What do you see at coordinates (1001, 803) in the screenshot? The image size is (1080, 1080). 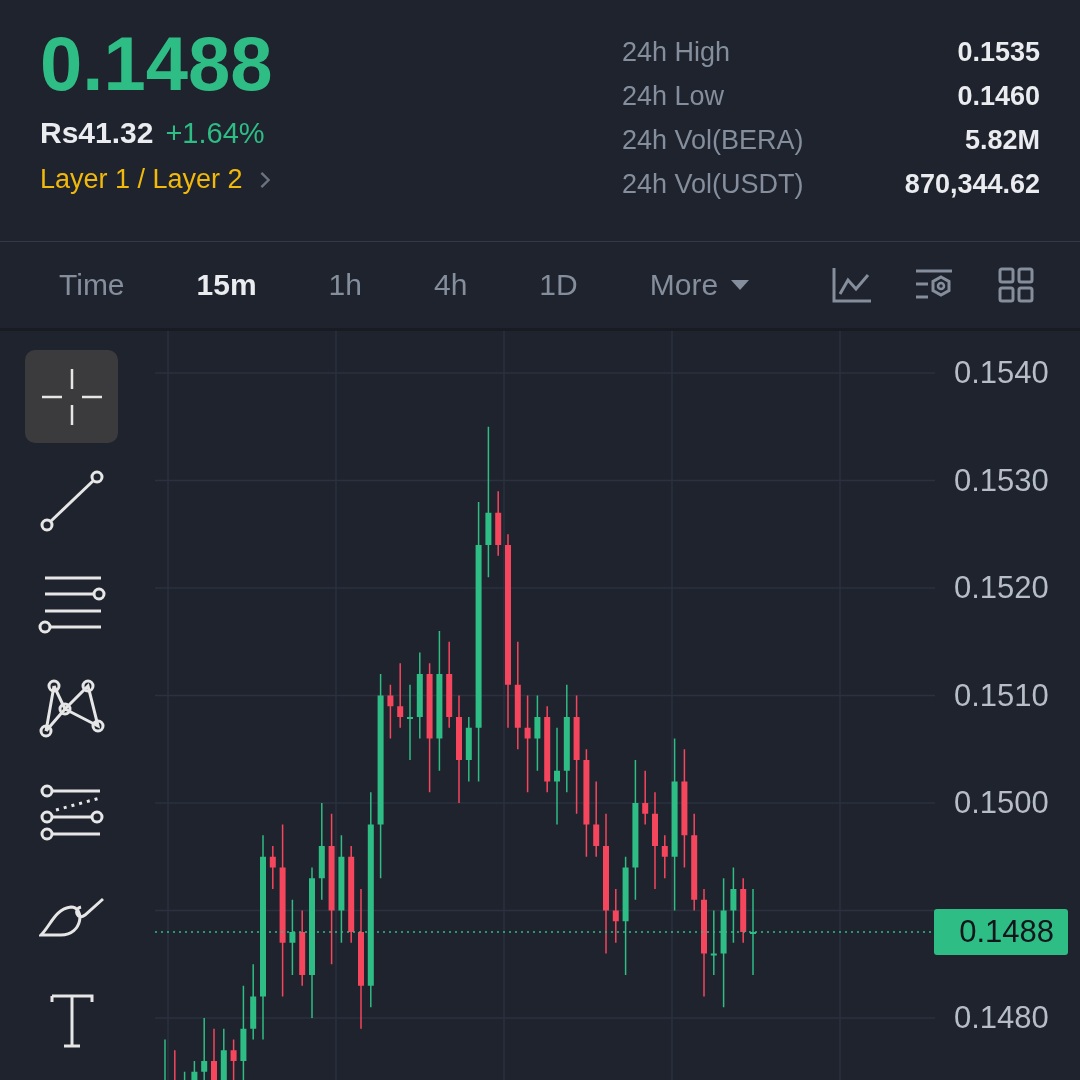 I see `price-axis-label: 0.1500` at bounding box center [1001, 803].